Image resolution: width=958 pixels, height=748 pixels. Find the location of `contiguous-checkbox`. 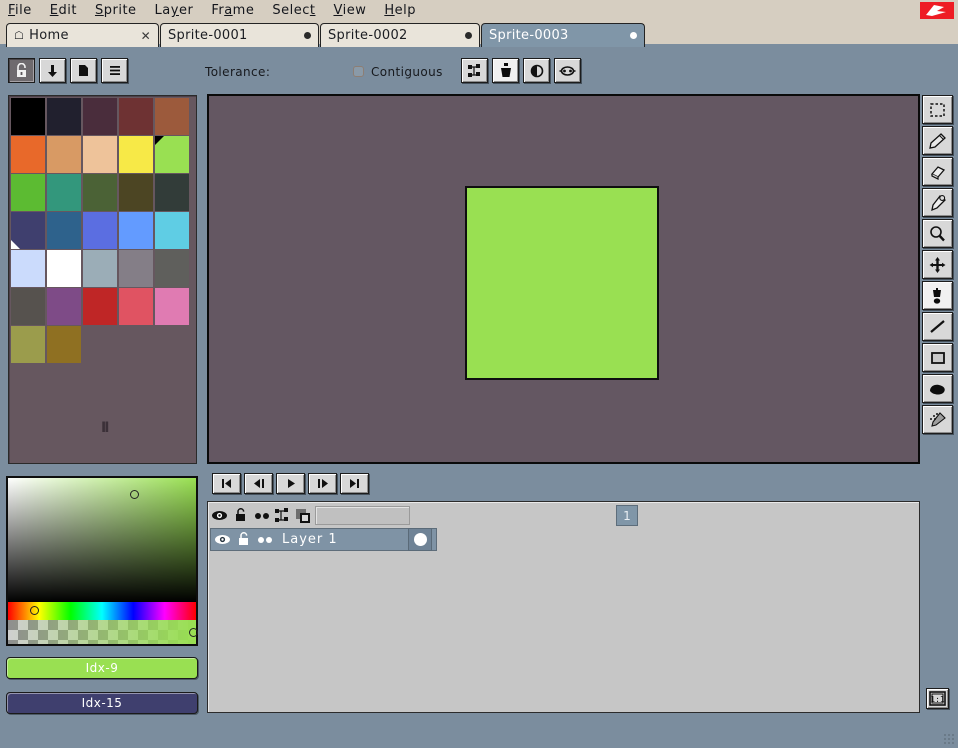

contiguous-checkbox is located at coordinates (358, 71).